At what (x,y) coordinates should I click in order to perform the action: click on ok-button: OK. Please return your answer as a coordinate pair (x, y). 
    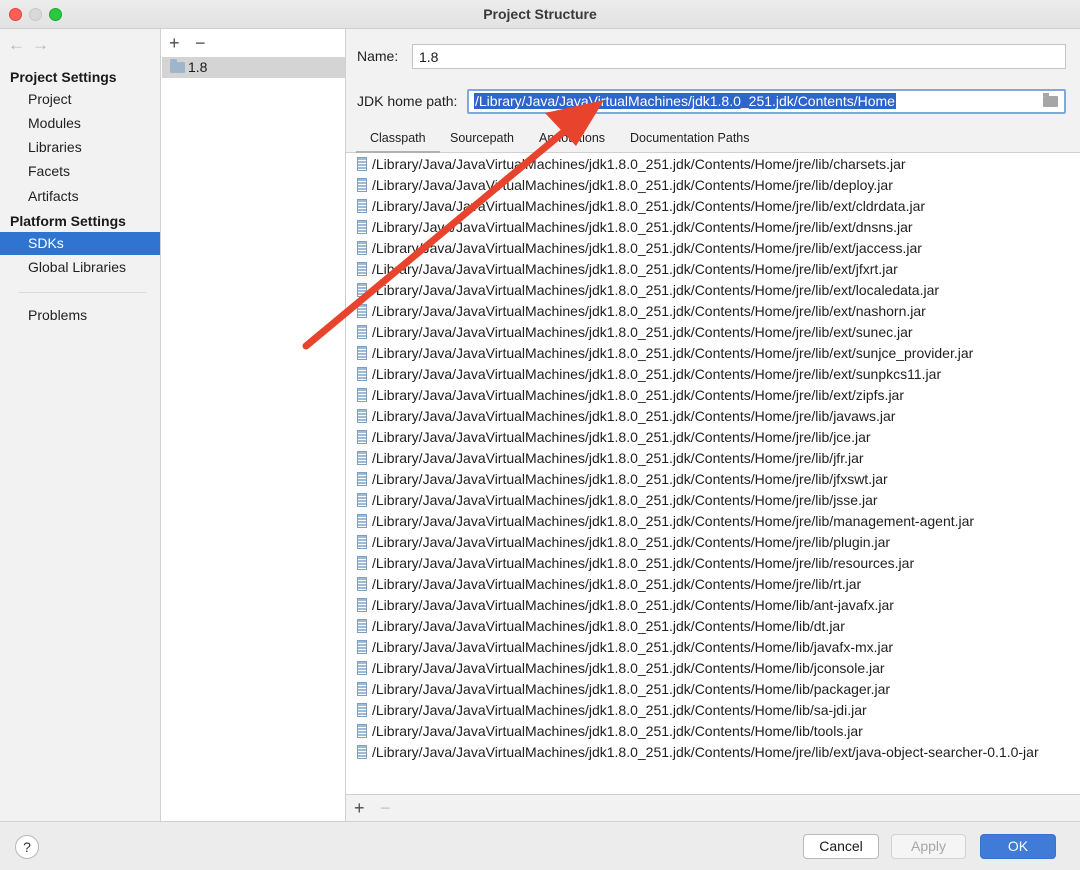
    Looking at the image, I should click on (1018, 846).